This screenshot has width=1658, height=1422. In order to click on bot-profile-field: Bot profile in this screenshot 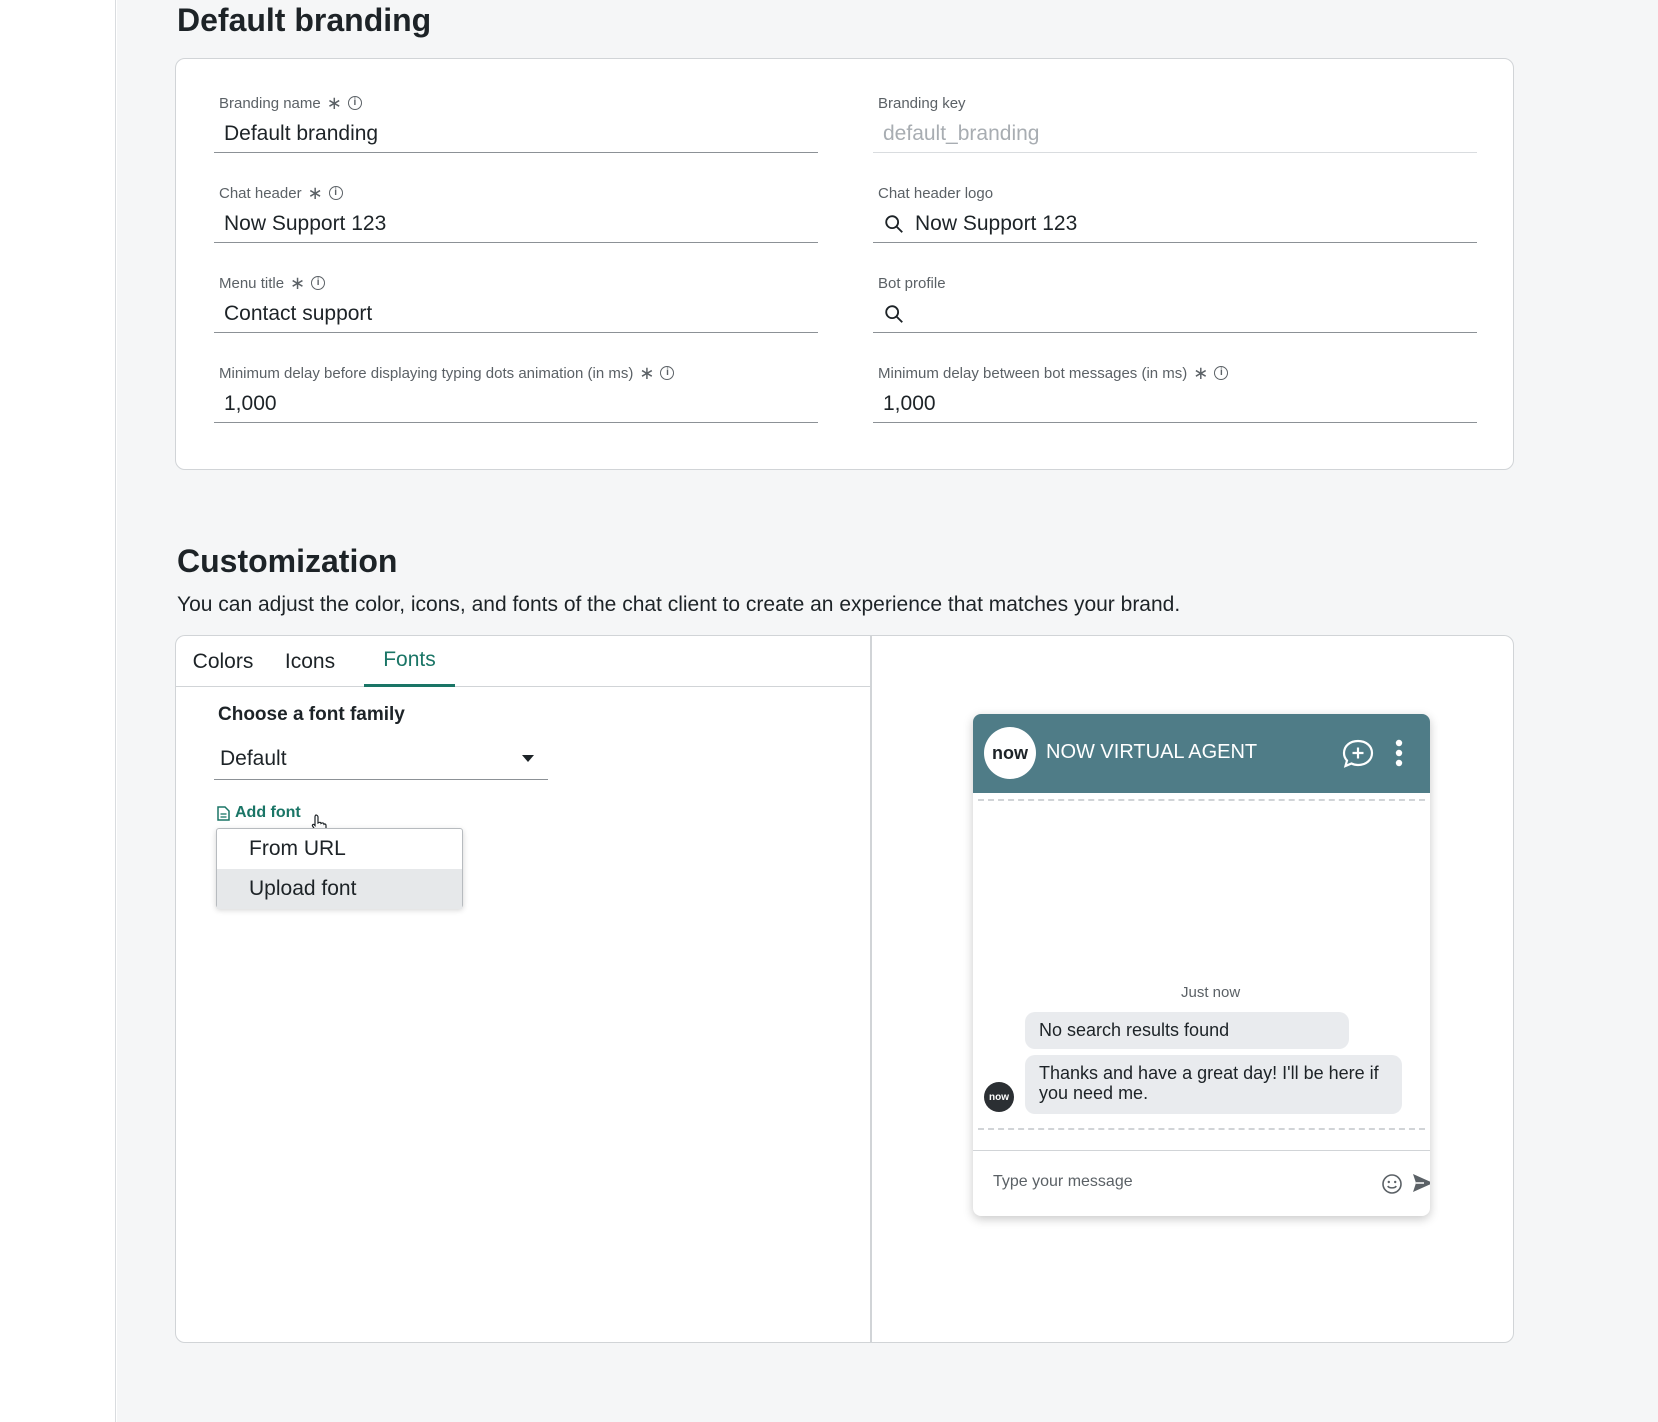, I will do `click(1175, 312)`.